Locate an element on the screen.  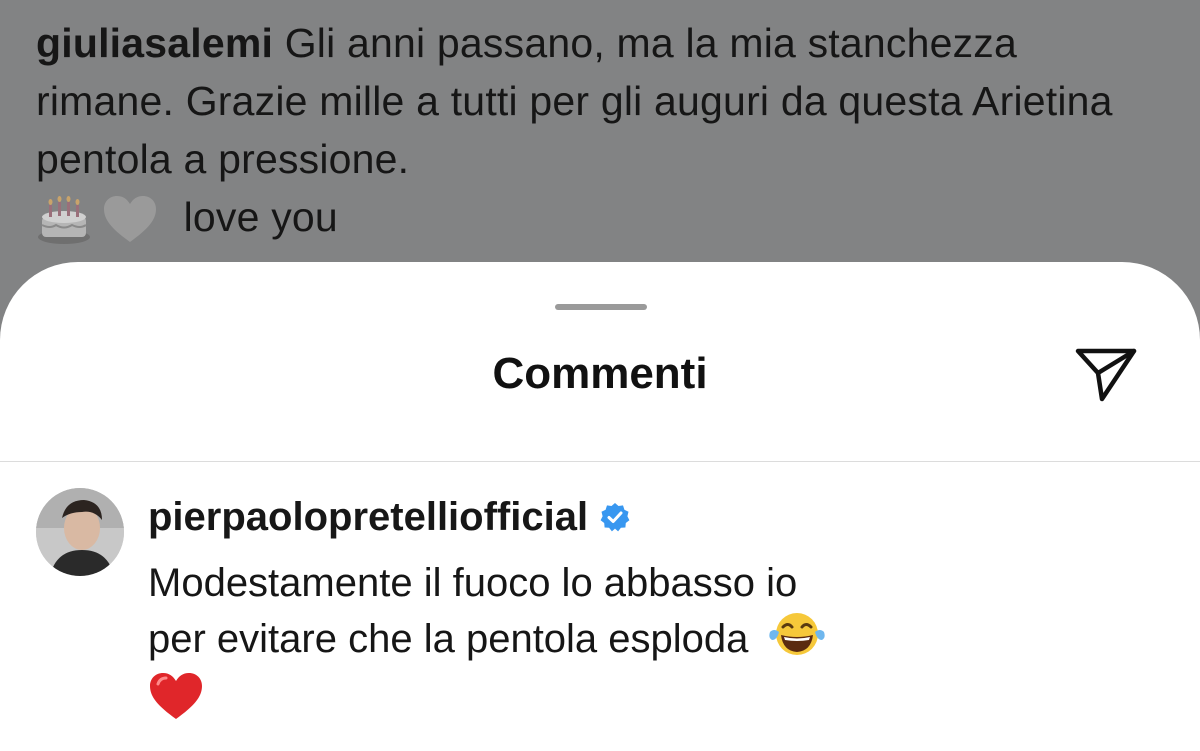
red-heart-icon is located at coordinates (176, 696).